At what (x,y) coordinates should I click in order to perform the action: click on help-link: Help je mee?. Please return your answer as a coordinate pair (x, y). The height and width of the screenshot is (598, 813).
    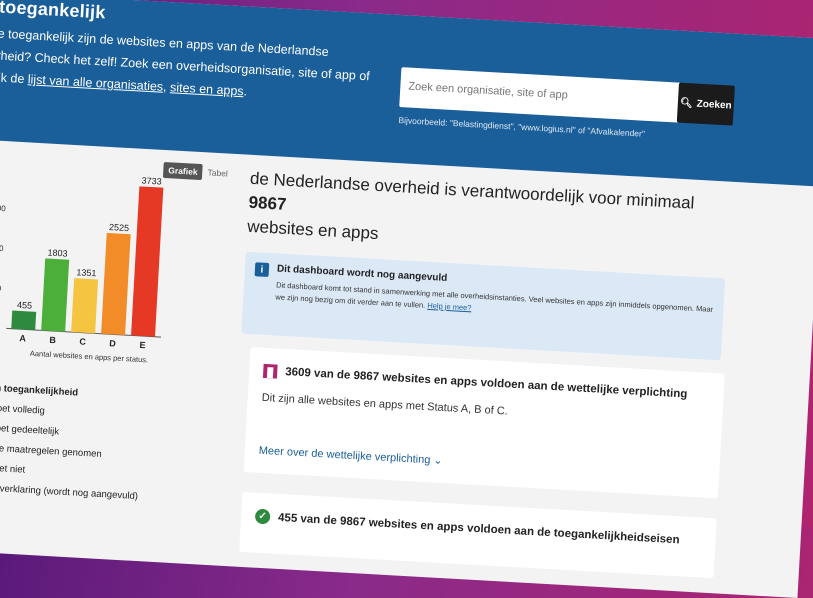
    Looking at the image, I should click on (449, 306).